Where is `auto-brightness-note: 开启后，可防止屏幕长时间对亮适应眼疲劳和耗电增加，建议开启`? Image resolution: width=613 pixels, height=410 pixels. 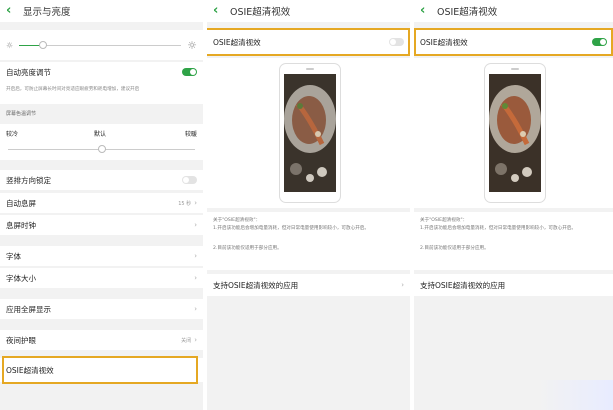
auto-brightness-note: 开启后，可防止屏幕长时间对亮适应眼疲劳和耗电增加，建议开启 is located at coordinates (73, 89).